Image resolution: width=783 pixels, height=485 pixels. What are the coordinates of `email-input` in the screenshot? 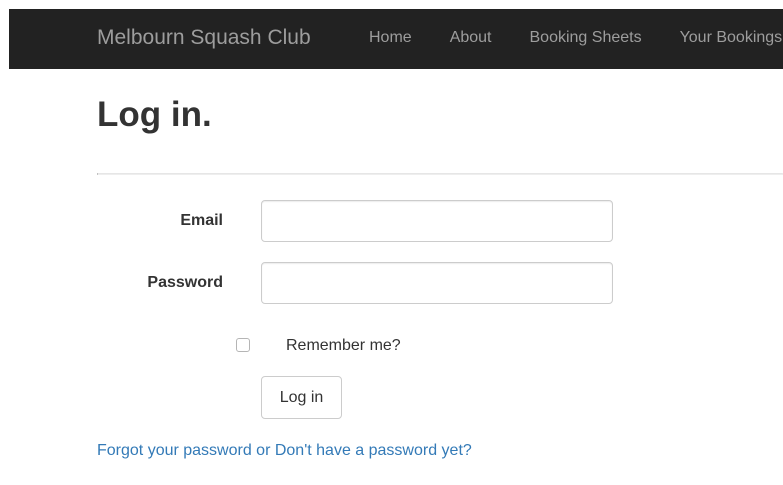 It's located at (437, 221).